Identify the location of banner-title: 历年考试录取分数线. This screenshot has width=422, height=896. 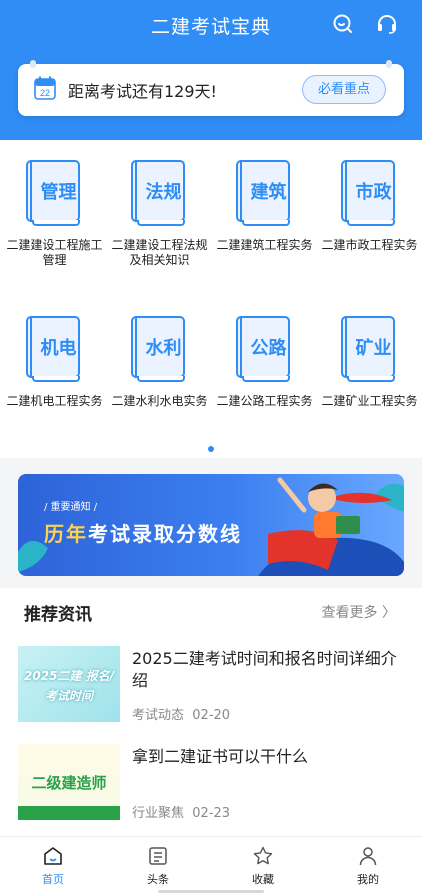
(143, 534).